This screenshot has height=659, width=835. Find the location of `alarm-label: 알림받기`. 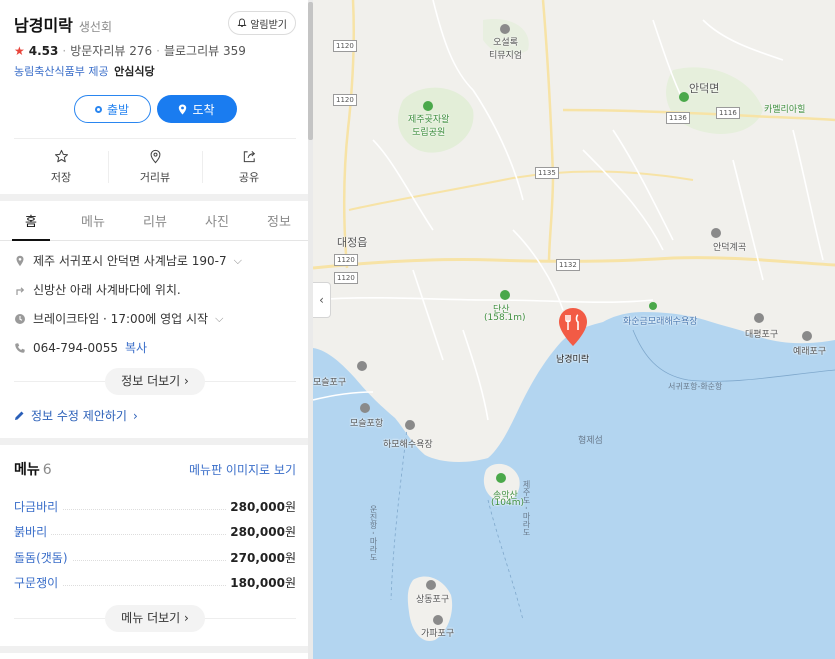

alarm-label: 알림받기 is located at coordinates (268, 25).